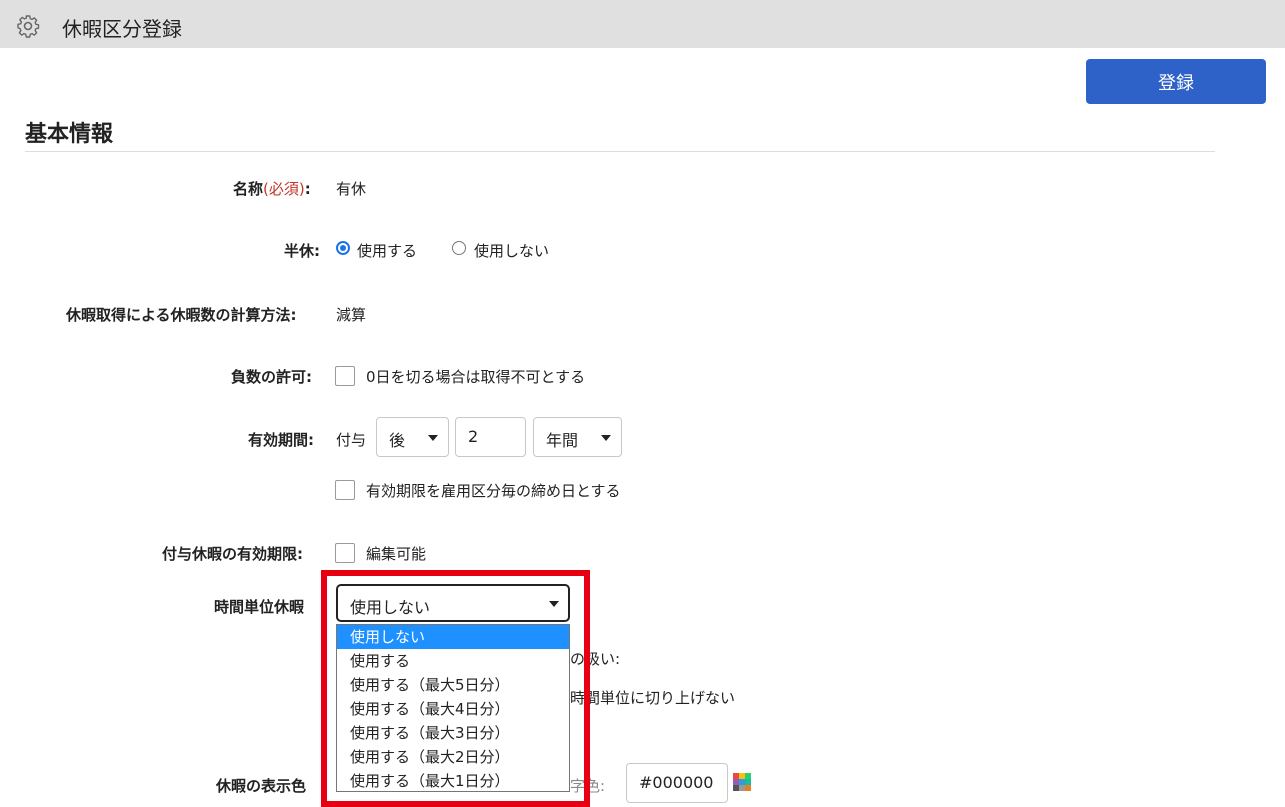  Describe the element at coordinates (351, 189) in the screenshot. I see `name-value: 有休` at that location.